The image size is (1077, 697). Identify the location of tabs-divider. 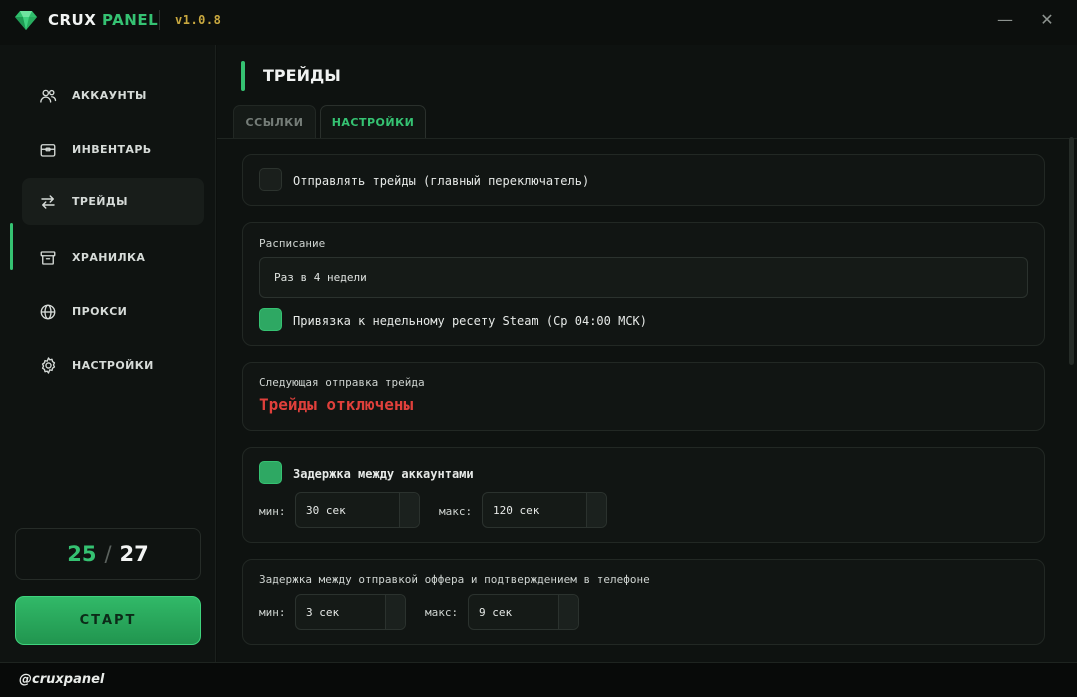
(647, 138).